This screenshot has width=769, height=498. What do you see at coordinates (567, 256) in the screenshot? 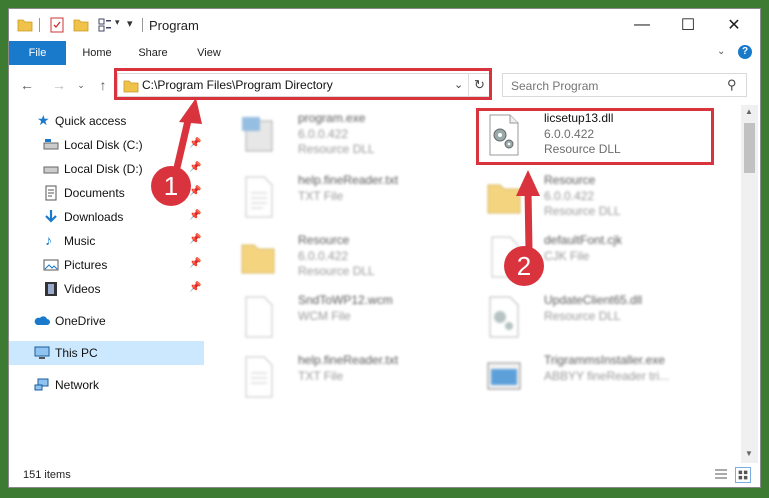
I see `file-type: CJK File` at bounding box center [567, 256].